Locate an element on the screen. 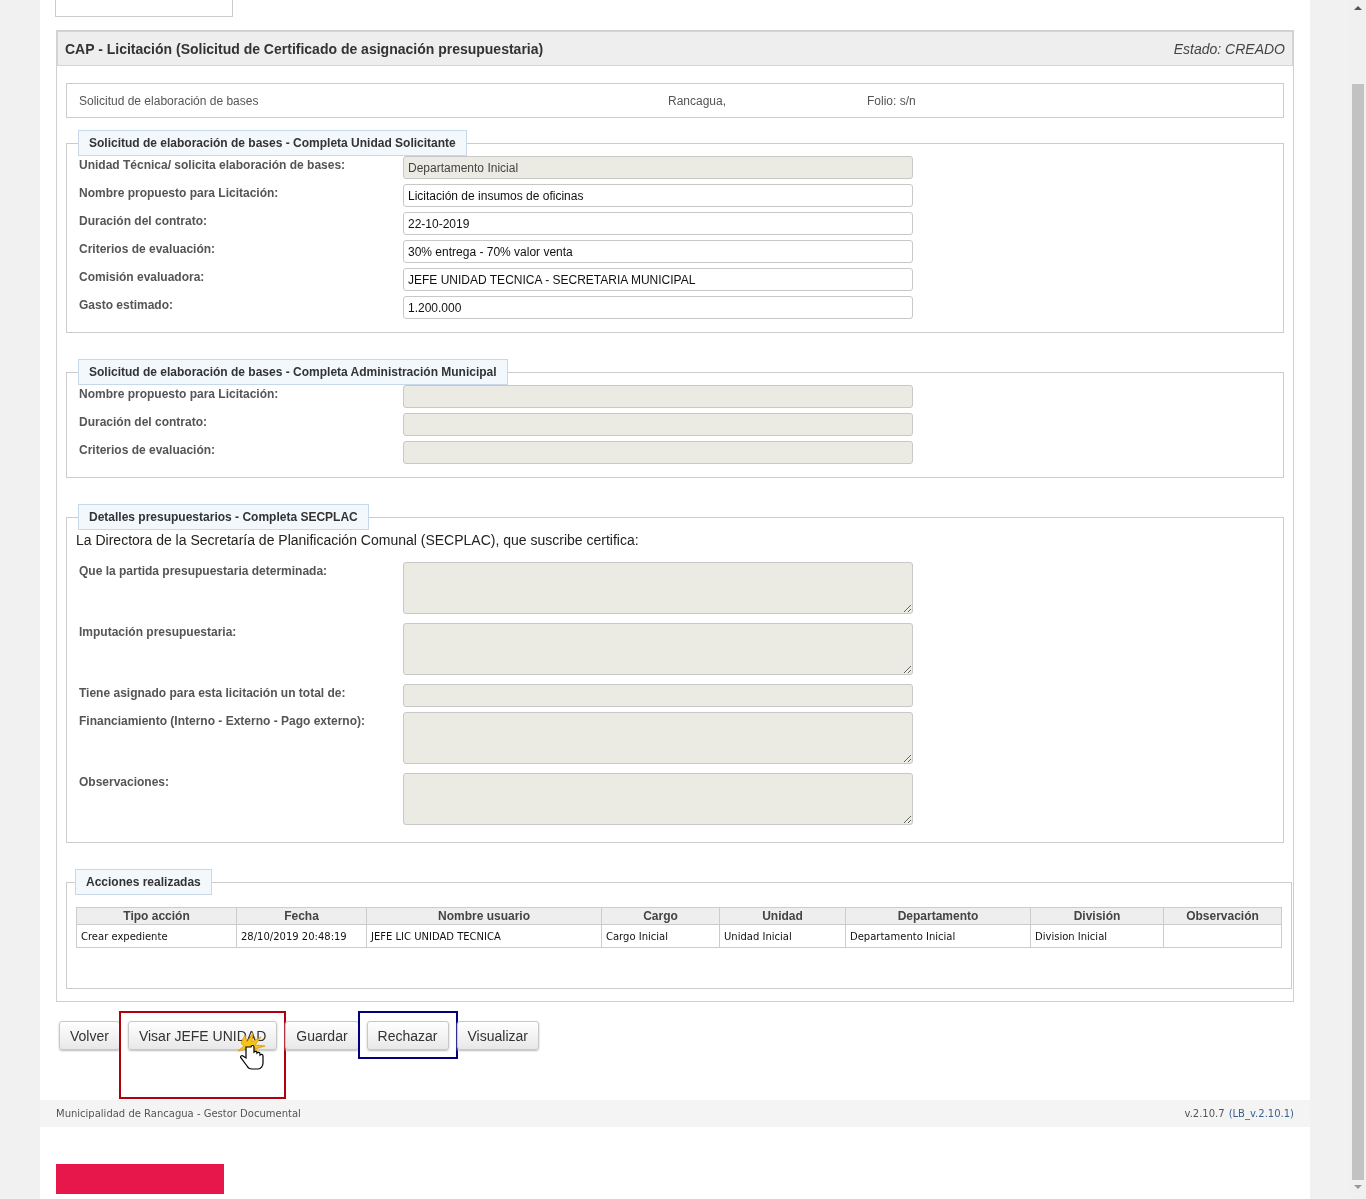  column-header: Tipo acción is located at coordinates (156, 916).